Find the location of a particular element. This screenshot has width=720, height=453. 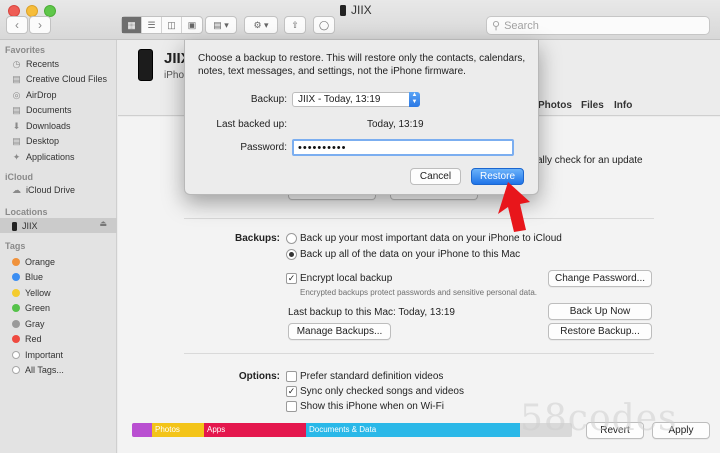

gear-icon: ⚙ ▾ is located at coordinates (261, 25).